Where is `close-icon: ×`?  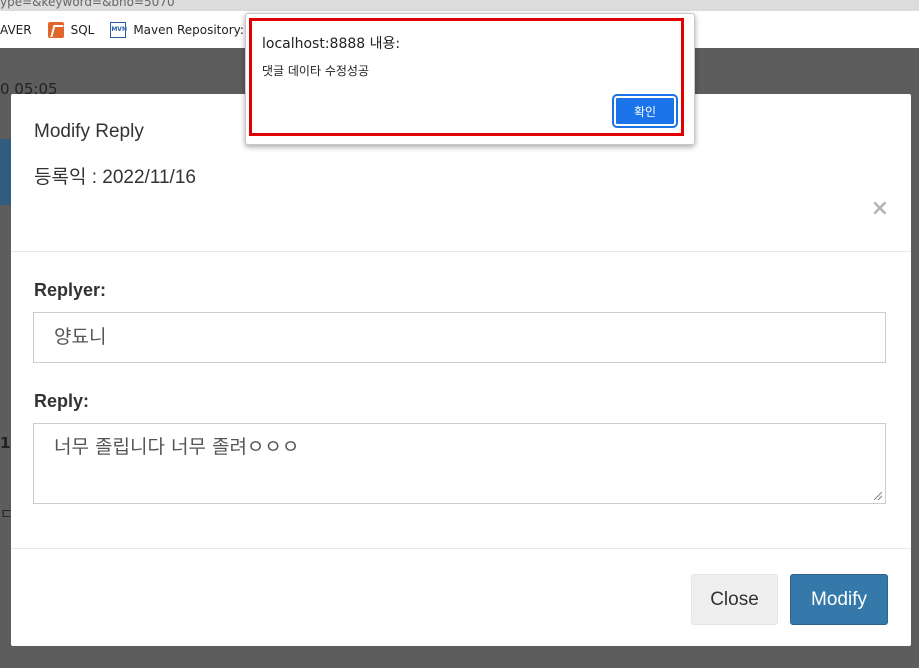 close-icon: × is located at coordinates (880, 209).